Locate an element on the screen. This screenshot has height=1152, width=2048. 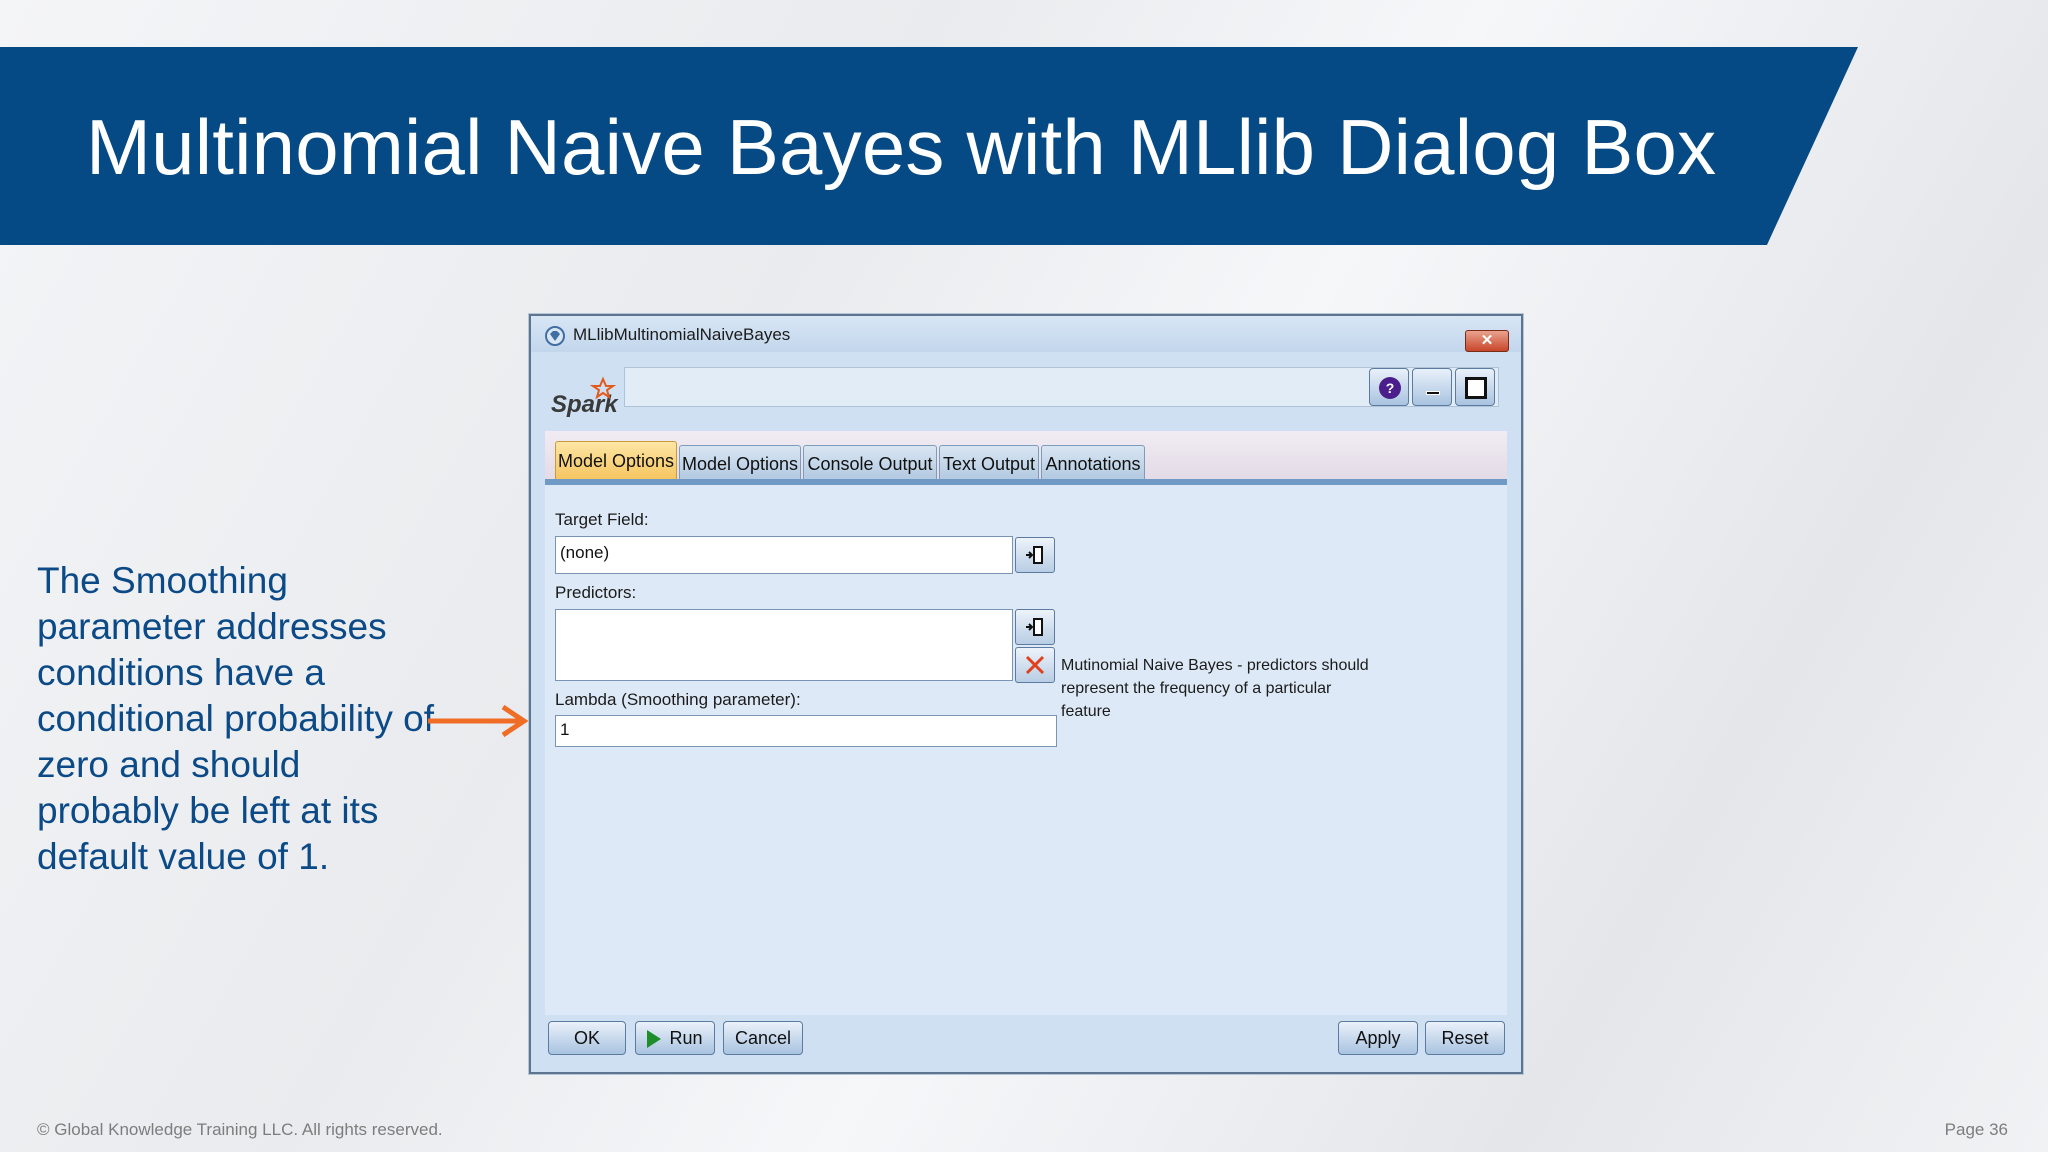
ok-button: OK is located at coordinates (587, 1038).